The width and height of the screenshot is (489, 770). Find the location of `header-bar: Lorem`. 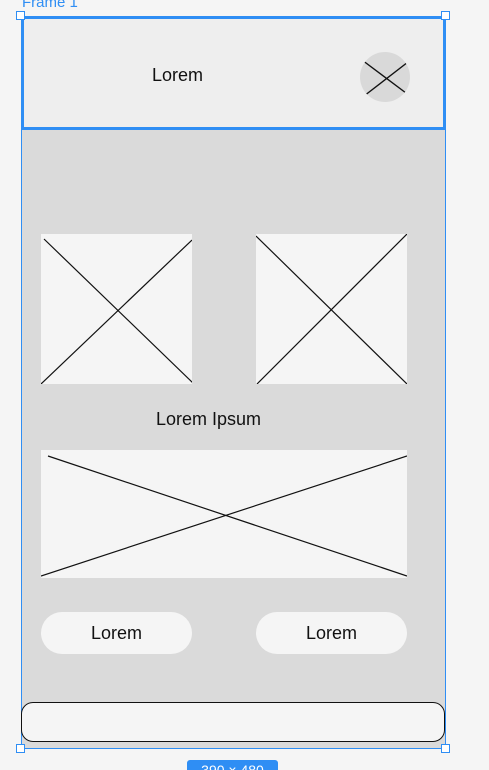

header-bar: Lorem is located at coordinates (233, 73).